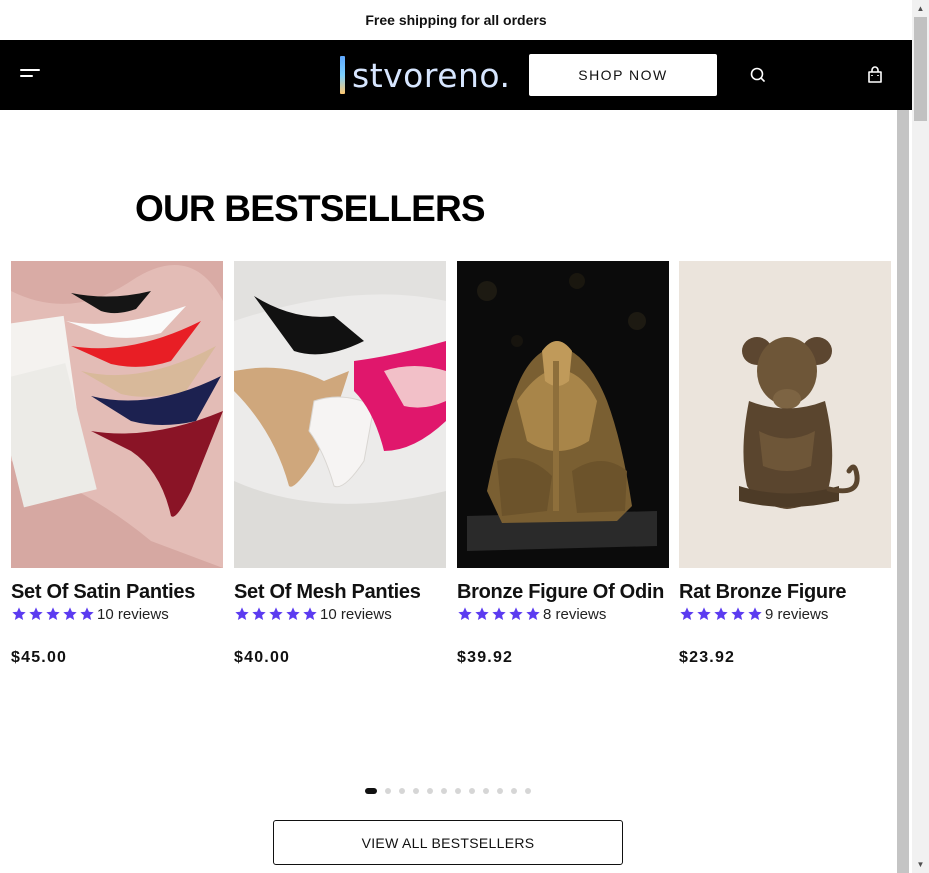 This screenshot has width=929, height=873. Describe the element at coordinates (431, 75) in the screenshot. I see `logo-text: stvoreno.` at that location.